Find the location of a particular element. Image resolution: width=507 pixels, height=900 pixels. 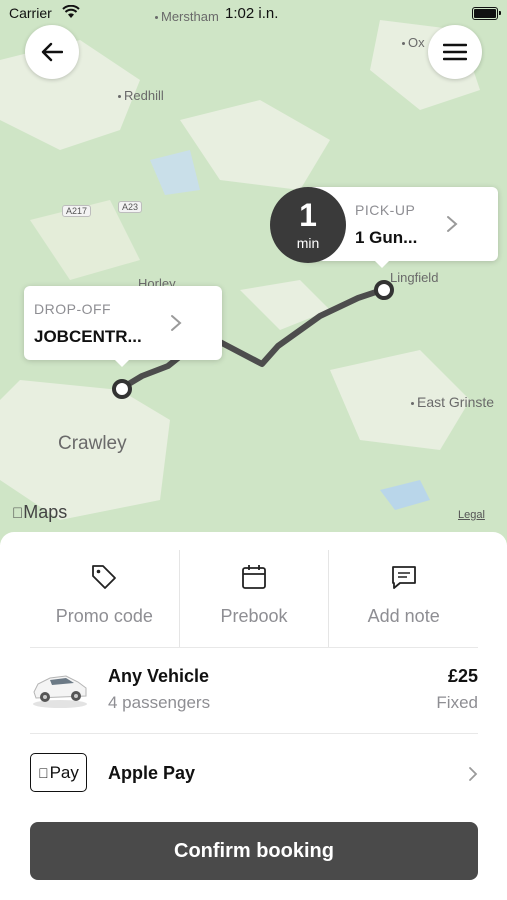

wifi-icon is located at coordinates (71, 11).